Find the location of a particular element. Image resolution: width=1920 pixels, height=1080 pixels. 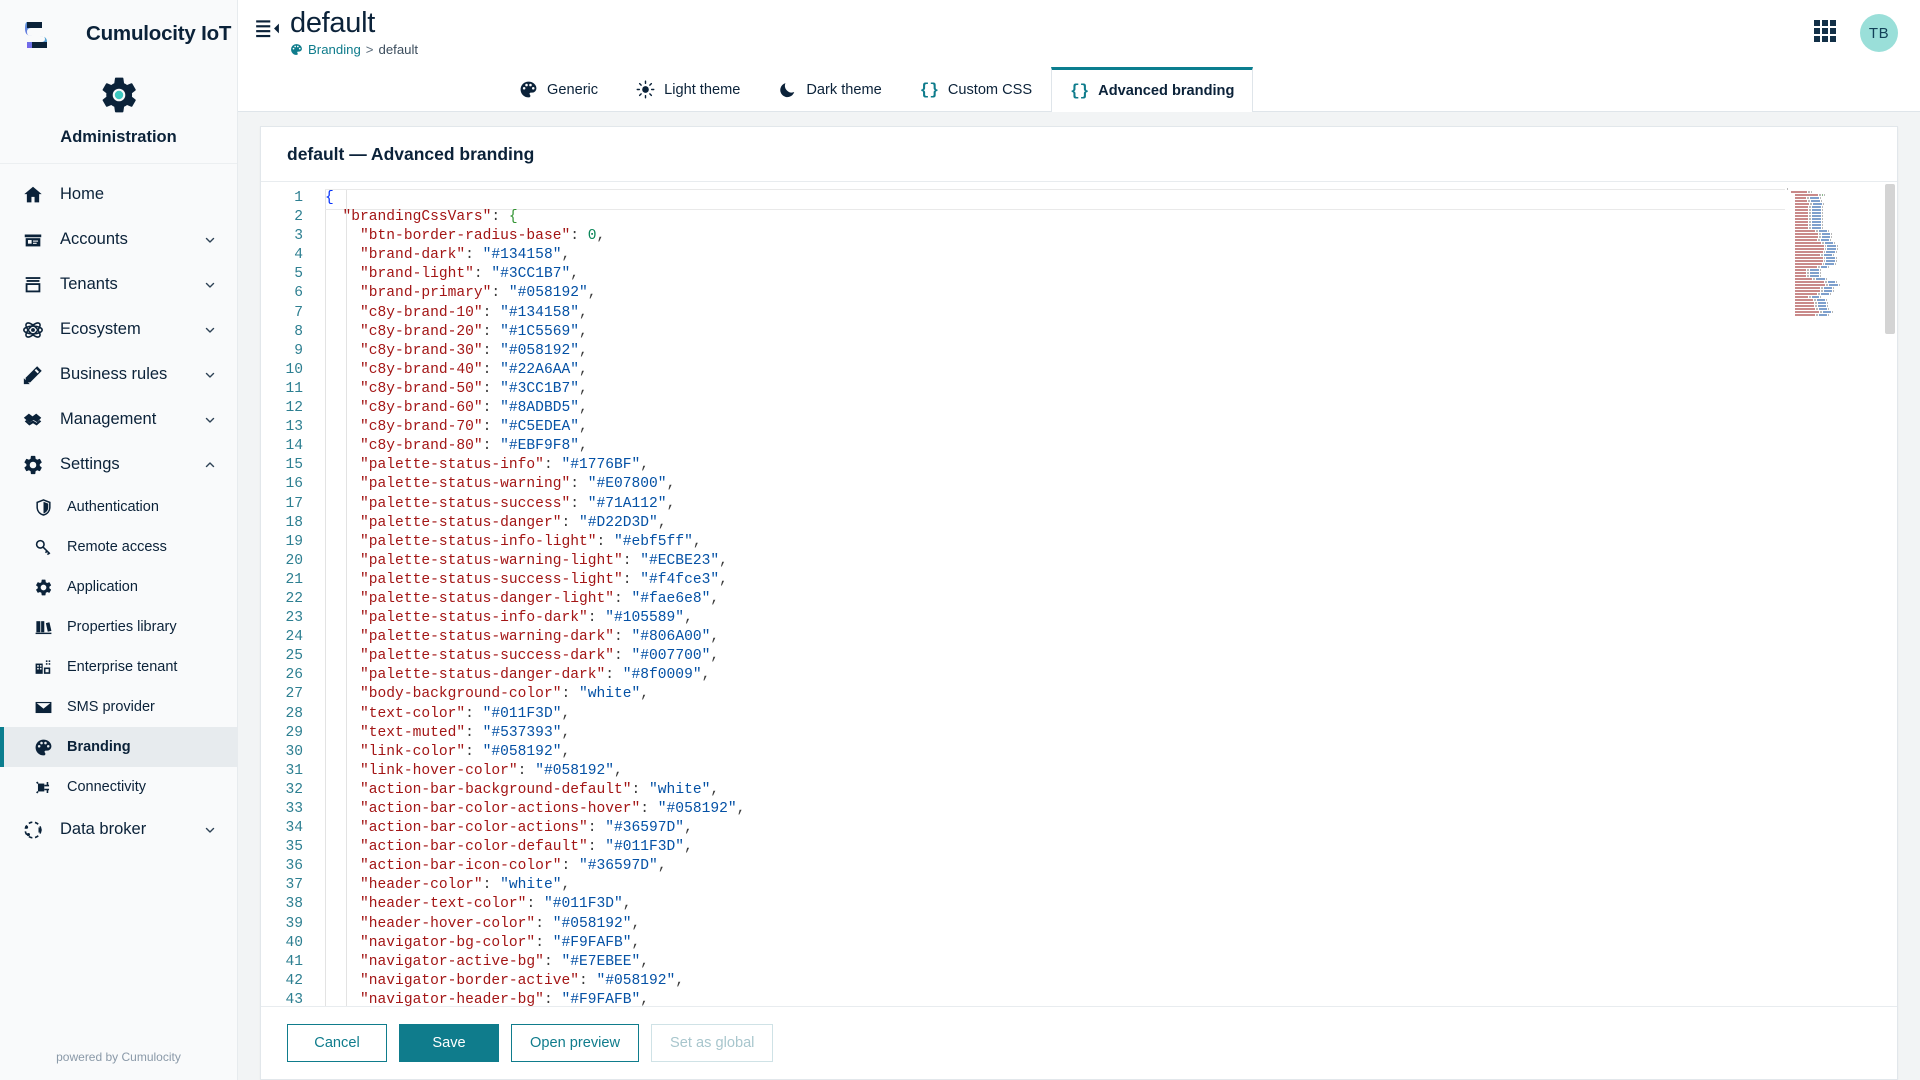

sidebar-item-application: Application is located at coordinates (118, 587).